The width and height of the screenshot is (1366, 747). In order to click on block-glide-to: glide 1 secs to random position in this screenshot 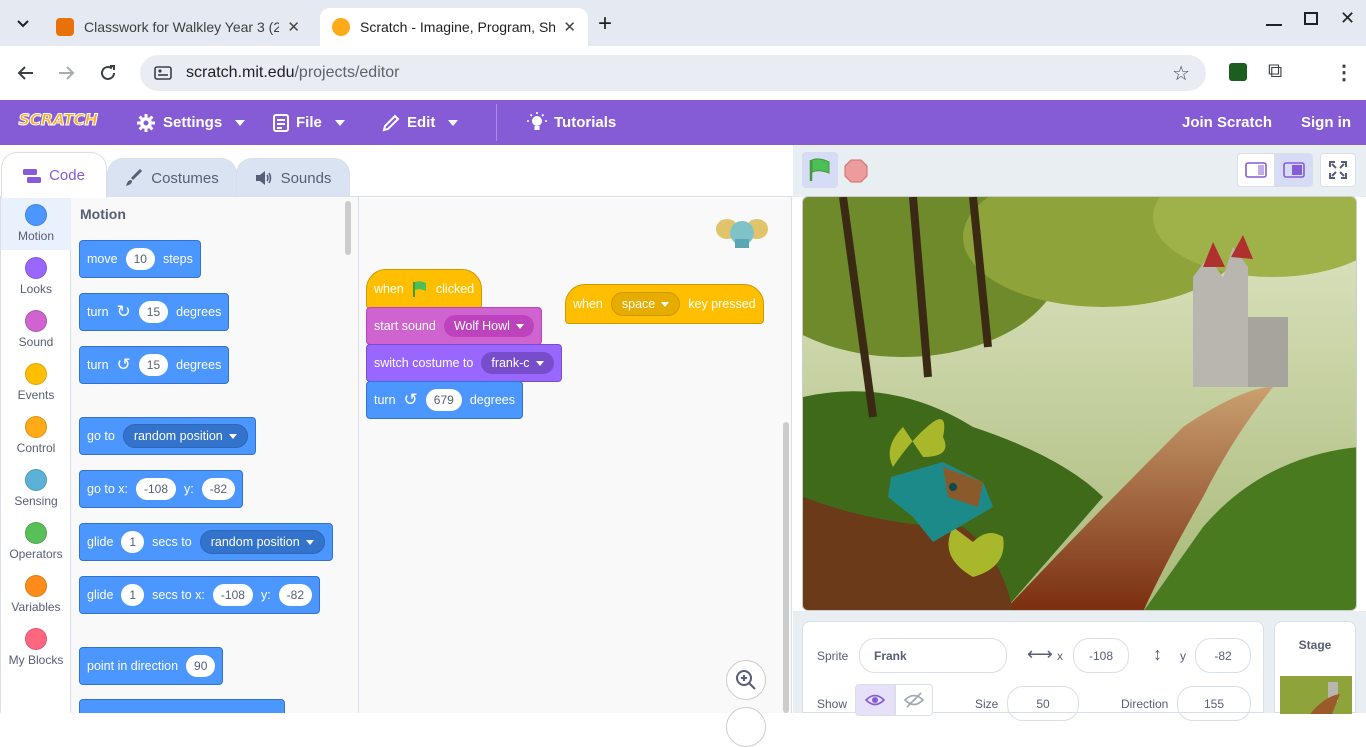, I will do `click(206, 542)`.